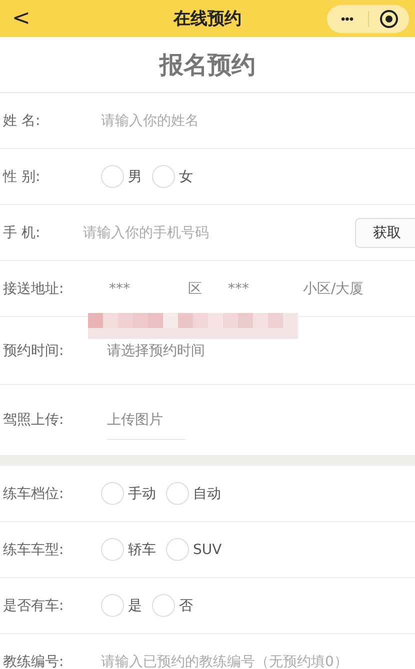 The image size is (415, 669). Describe the element at coordinates (22, 121) in the screenshot. I see `field-label: 姓 名:` at that location.